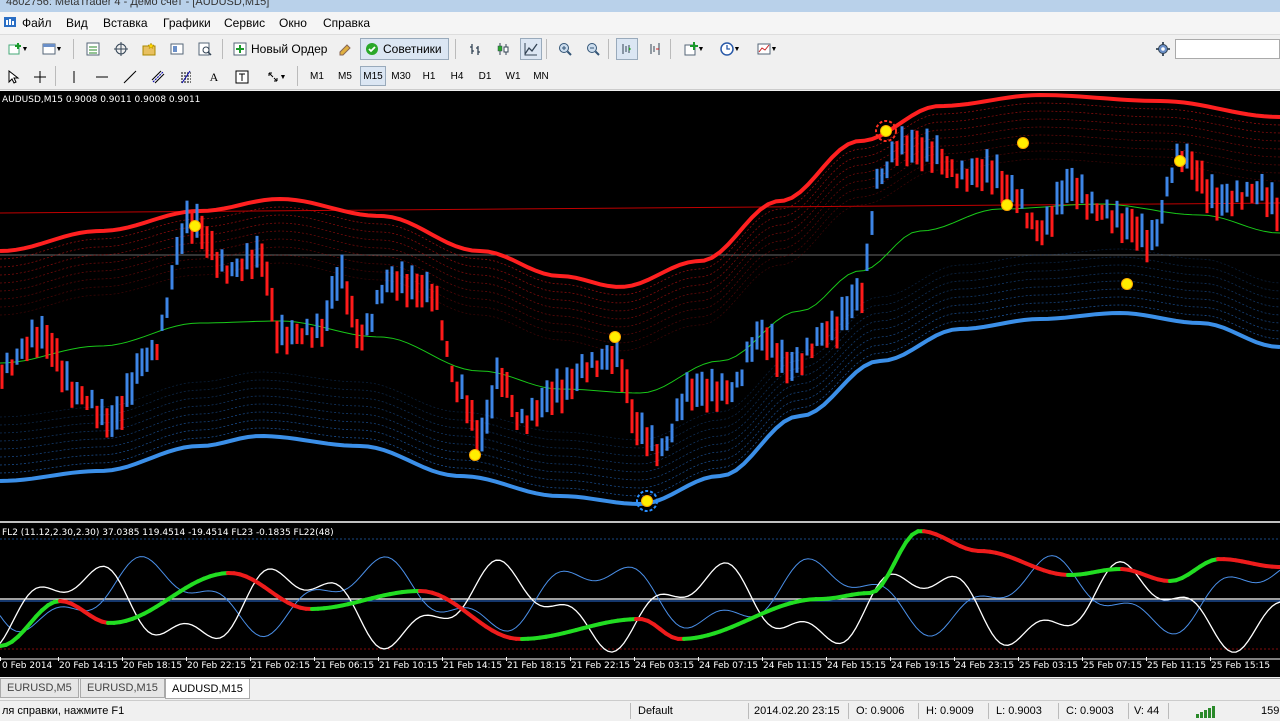 Image resolution: width=1280 pixels, height=721 pixels. I want to click on time-axis-label: 0 Feb 2014, so click(27, 666).